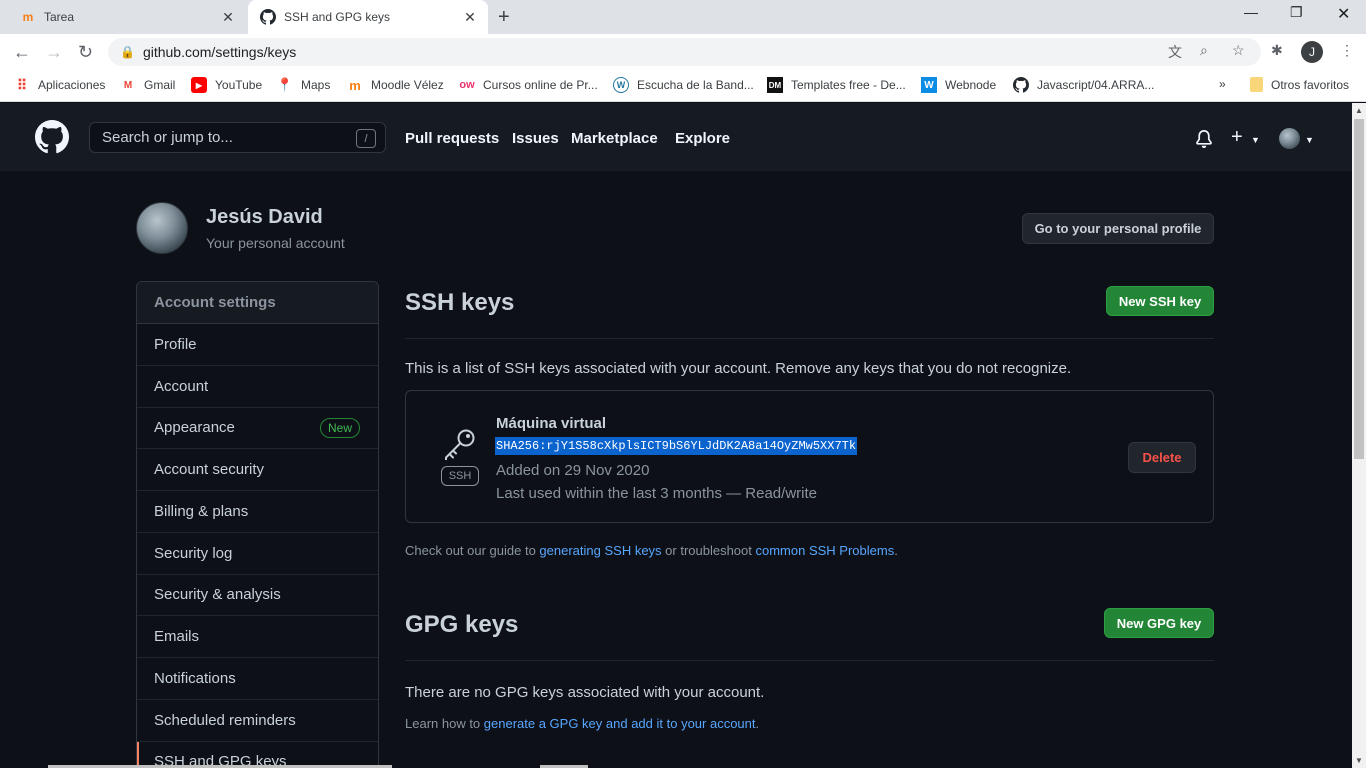  What do you see at coordinates (257, 554) in the screenshot?
I see `sidebar-item-security-log: Security log` at bounding box center [257, 554].